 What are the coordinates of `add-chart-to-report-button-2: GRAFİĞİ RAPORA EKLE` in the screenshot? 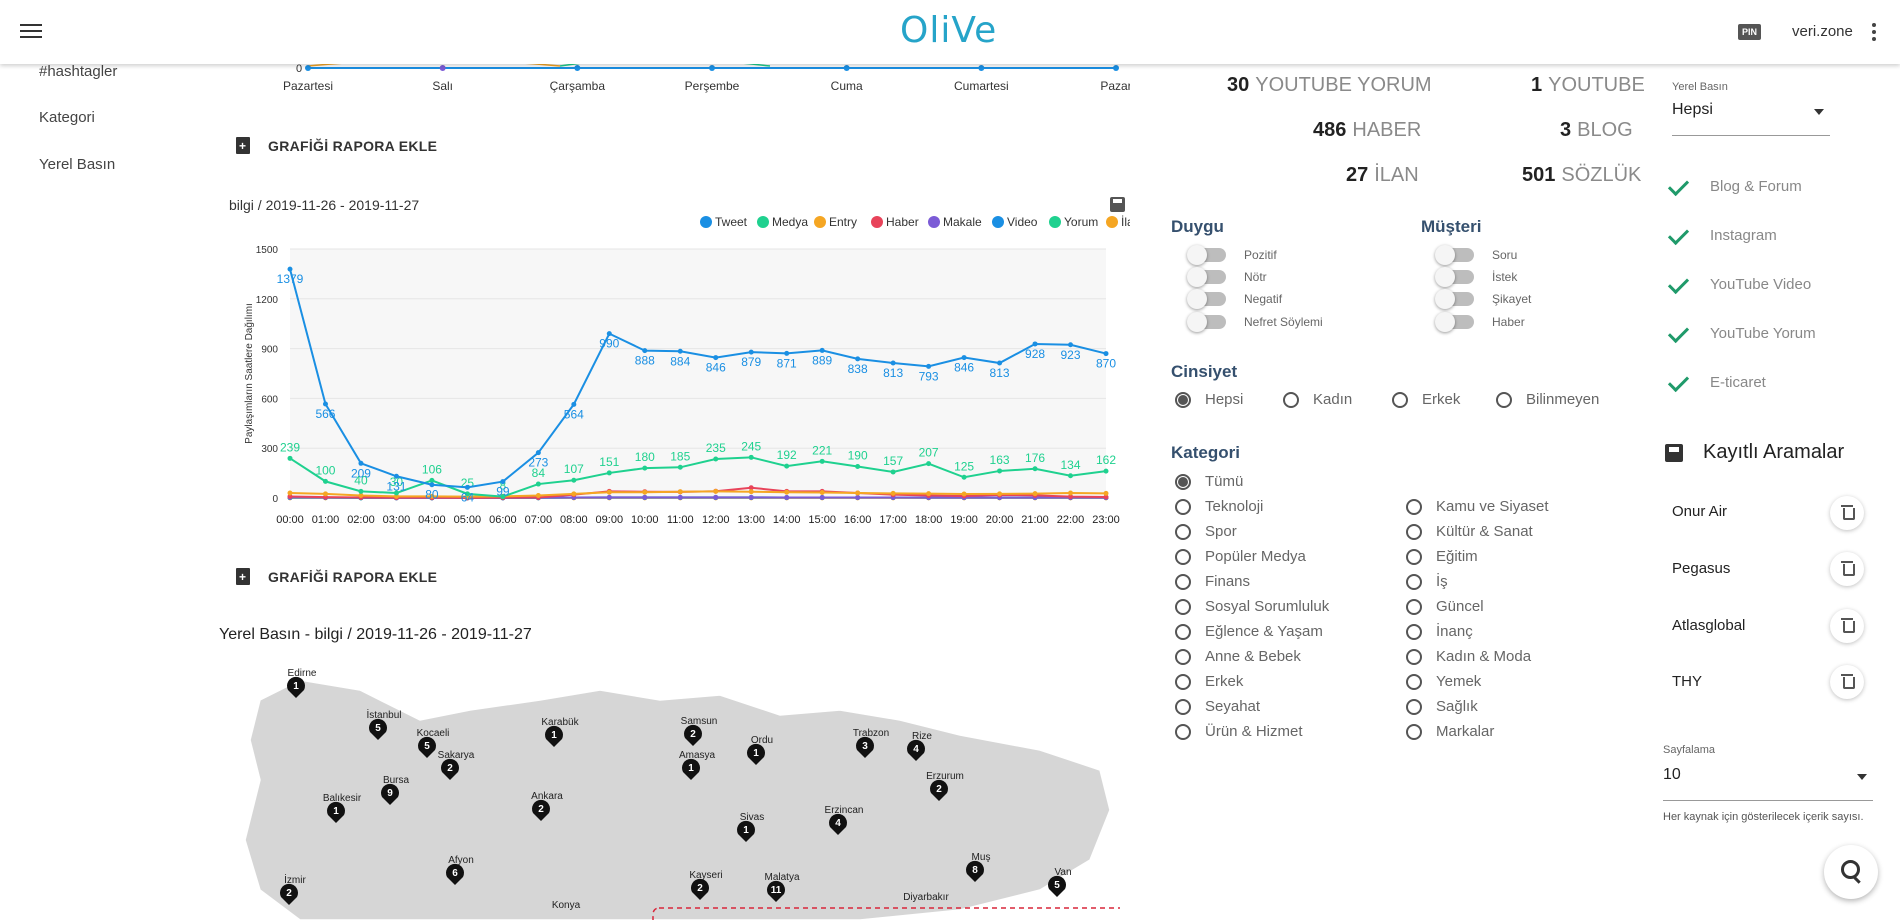 It's located at (336, 576).